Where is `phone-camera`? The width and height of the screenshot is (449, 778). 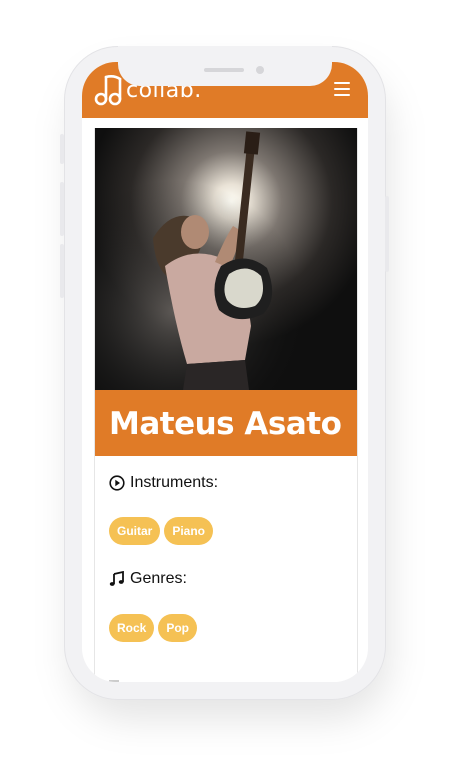
phone-camera is located at coordinates (260, 70).